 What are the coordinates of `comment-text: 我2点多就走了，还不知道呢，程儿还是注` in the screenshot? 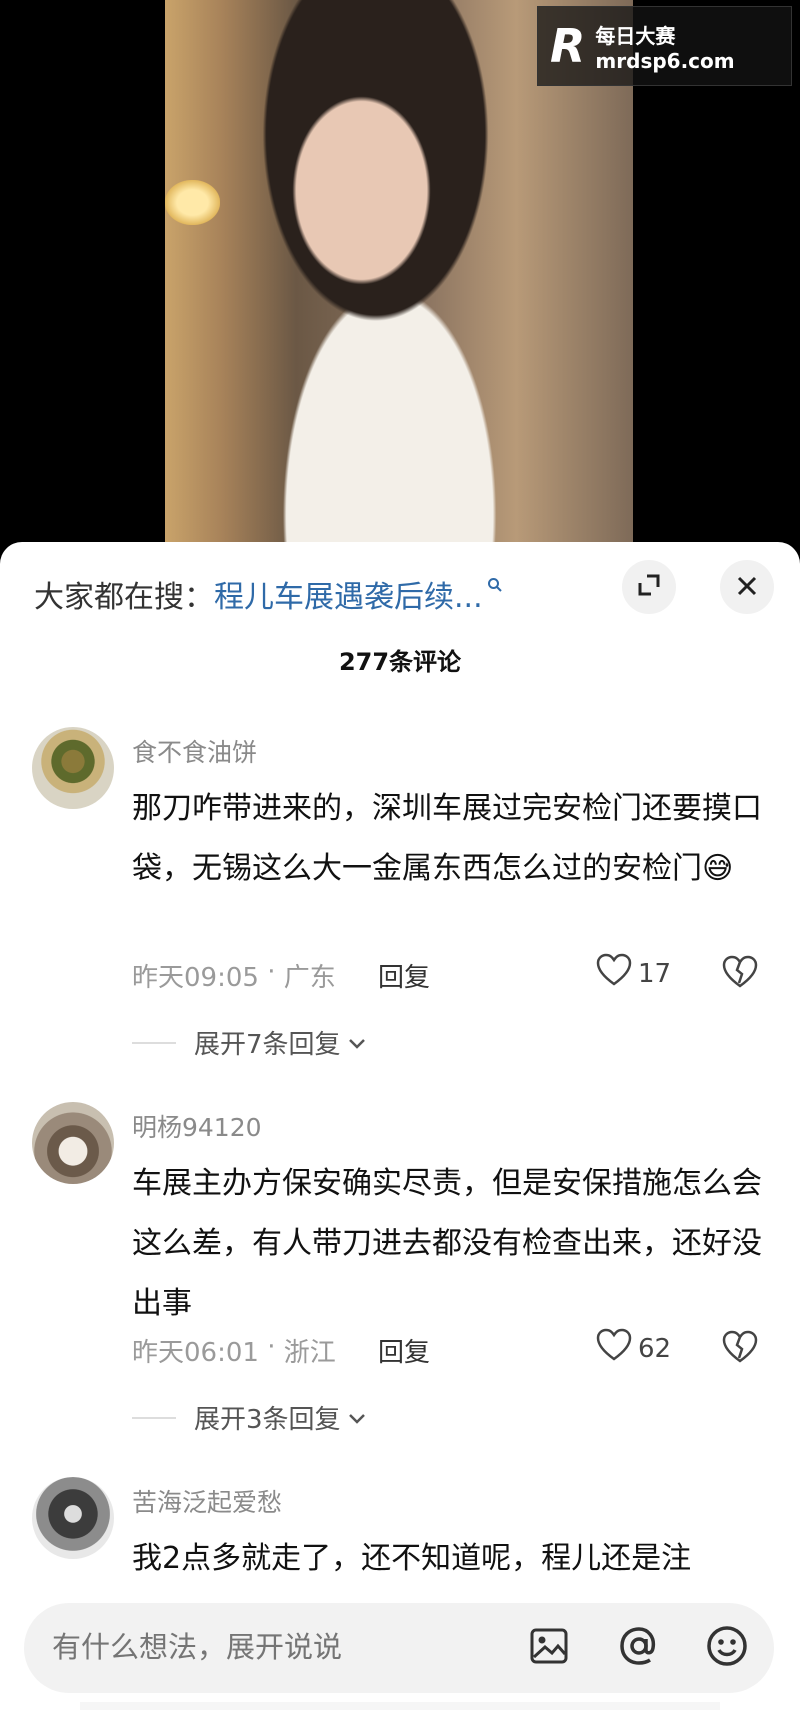 It's located at (412, 1558).